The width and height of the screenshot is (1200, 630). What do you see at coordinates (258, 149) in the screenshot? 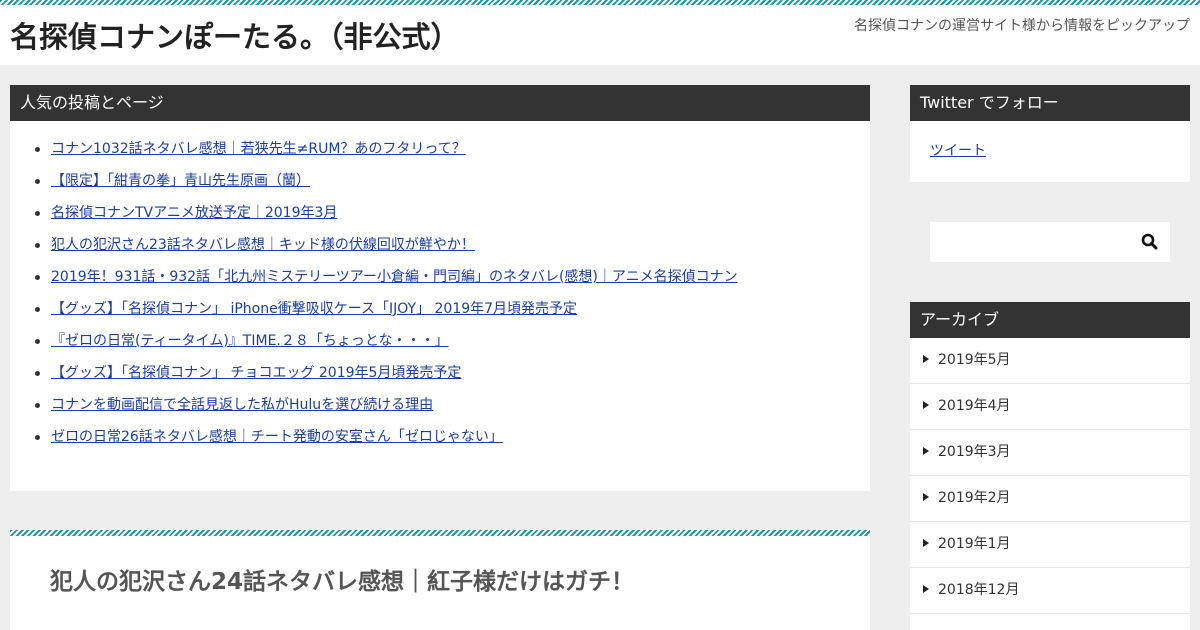
I see `popular-post-link: コナン1032話ネタバレ感想｜若狭先生≠RUM？あのフタリって？` at bounding box center [258, 149].